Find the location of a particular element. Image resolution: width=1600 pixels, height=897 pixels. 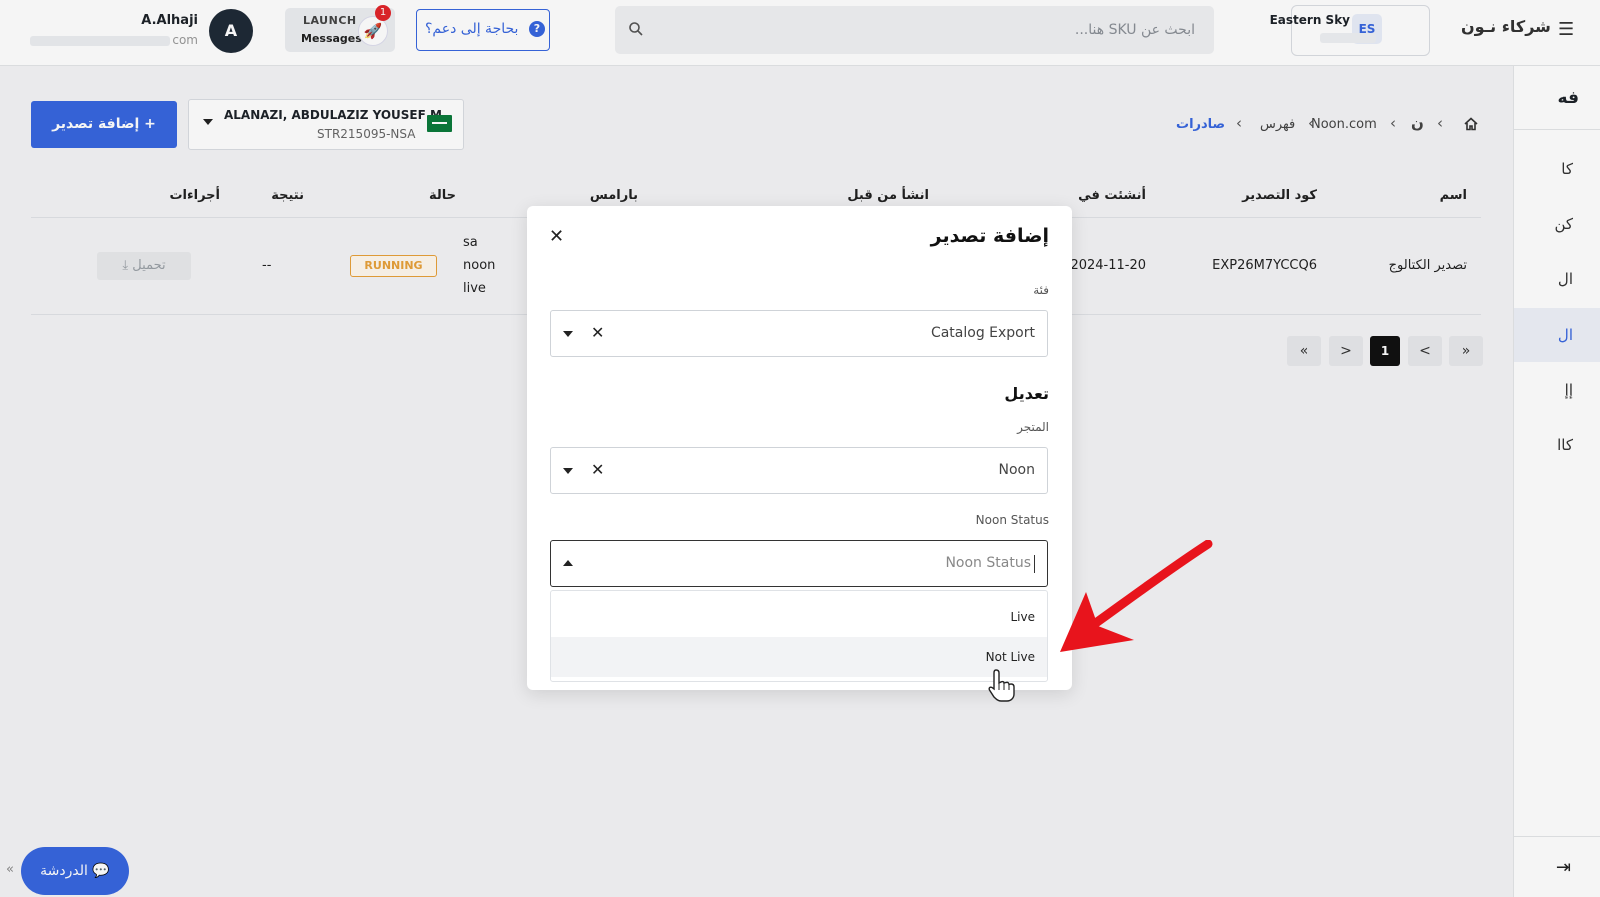

dialog-title: إضافة تصدير is located at coordinates (989, 236).